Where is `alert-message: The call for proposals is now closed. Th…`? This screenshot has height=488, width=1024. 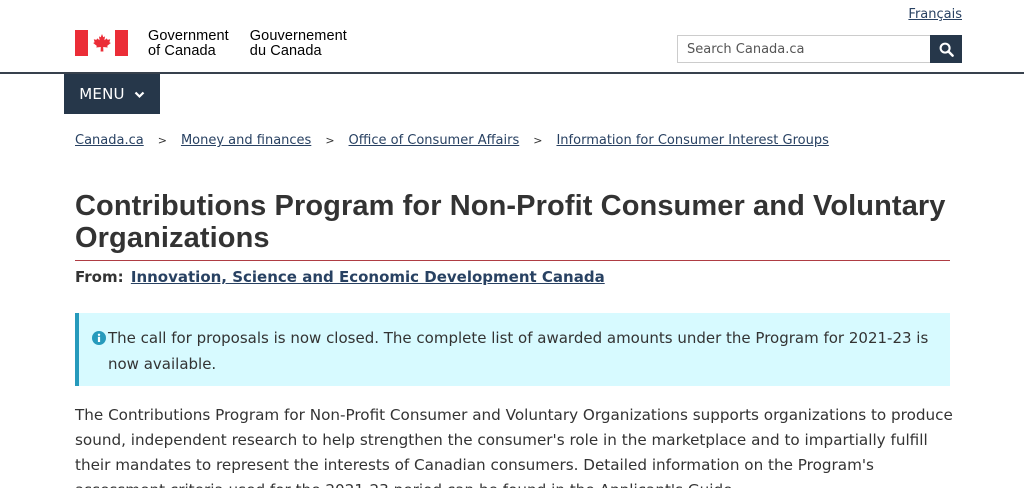
alert-message: The call for proposals is now closed. Th… is located at coordinates (518, 351).